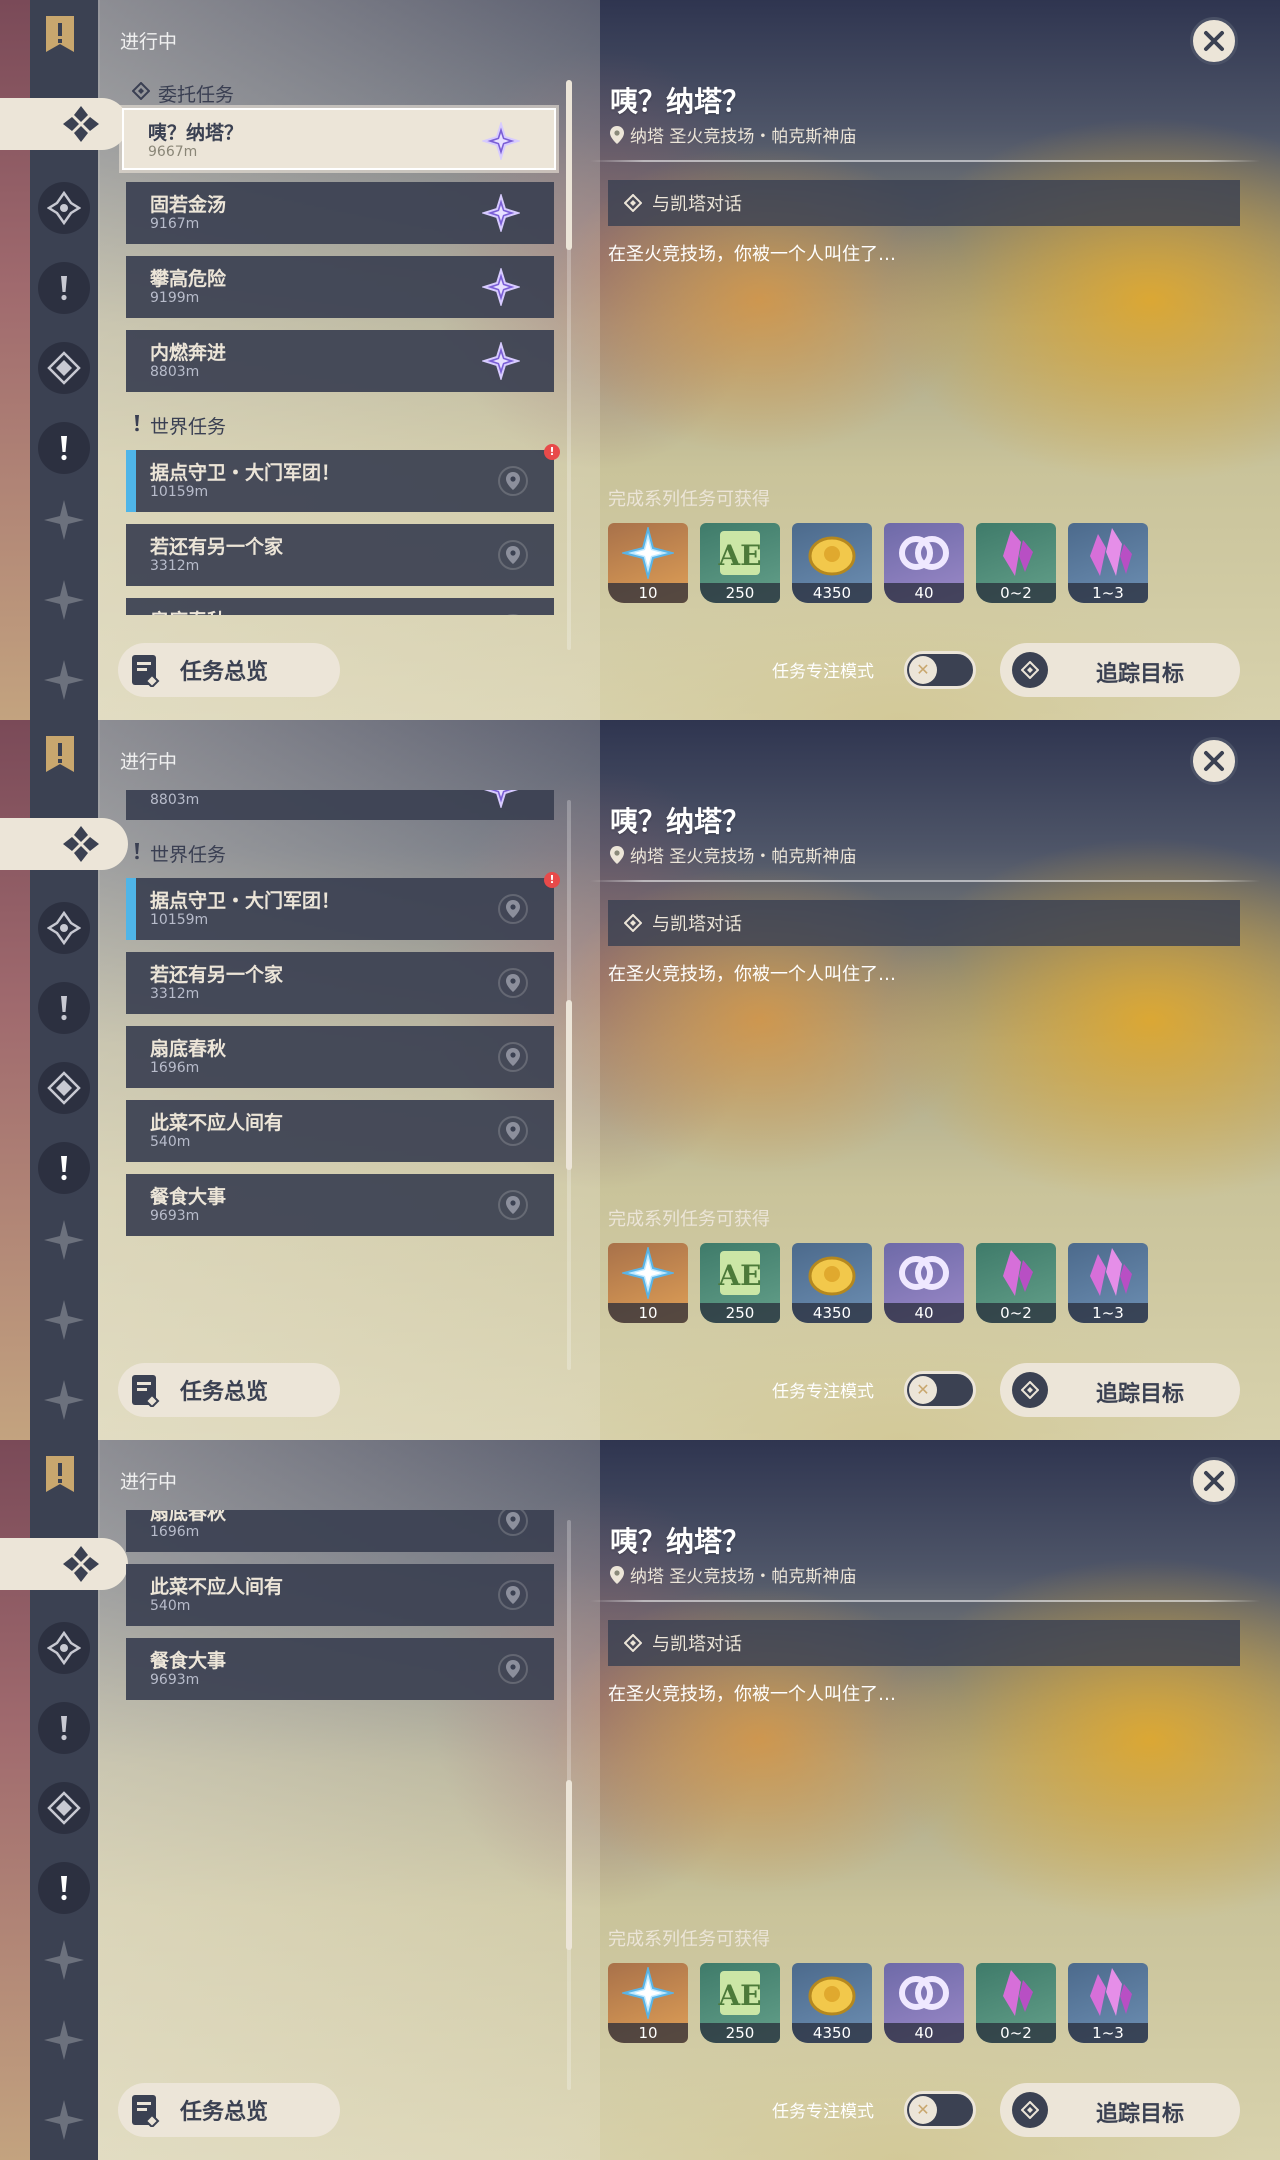 This screenshot has height=2160, width=1280. I want to click on archon-quest-icon, so click(64, 208).